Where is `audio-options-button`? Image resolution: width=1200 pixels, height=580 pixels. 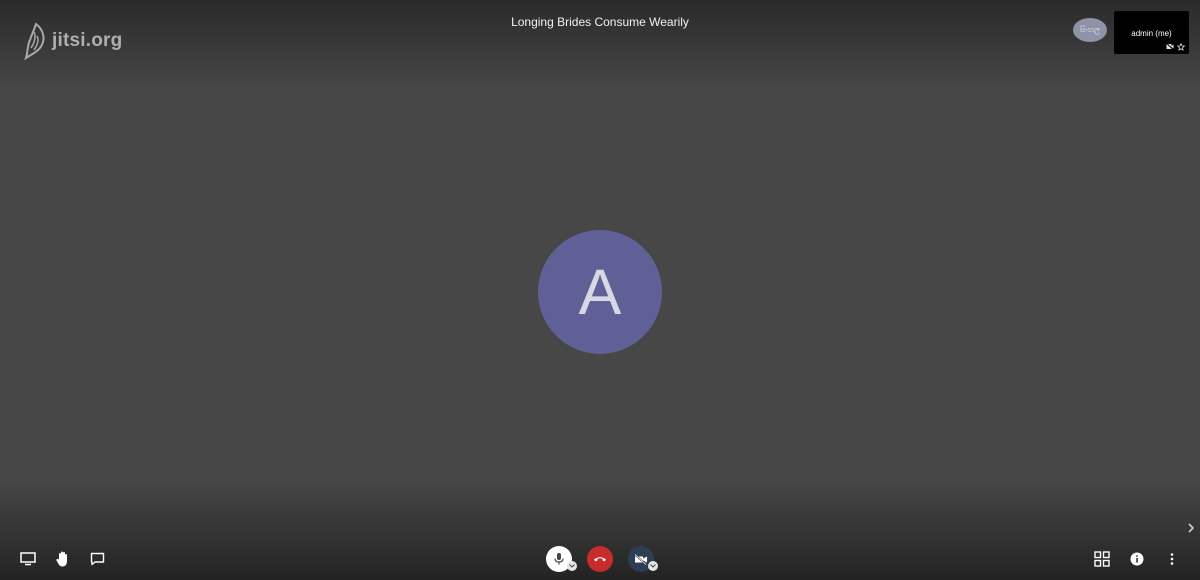
audio-options-button is located at coordinates (572, 566).